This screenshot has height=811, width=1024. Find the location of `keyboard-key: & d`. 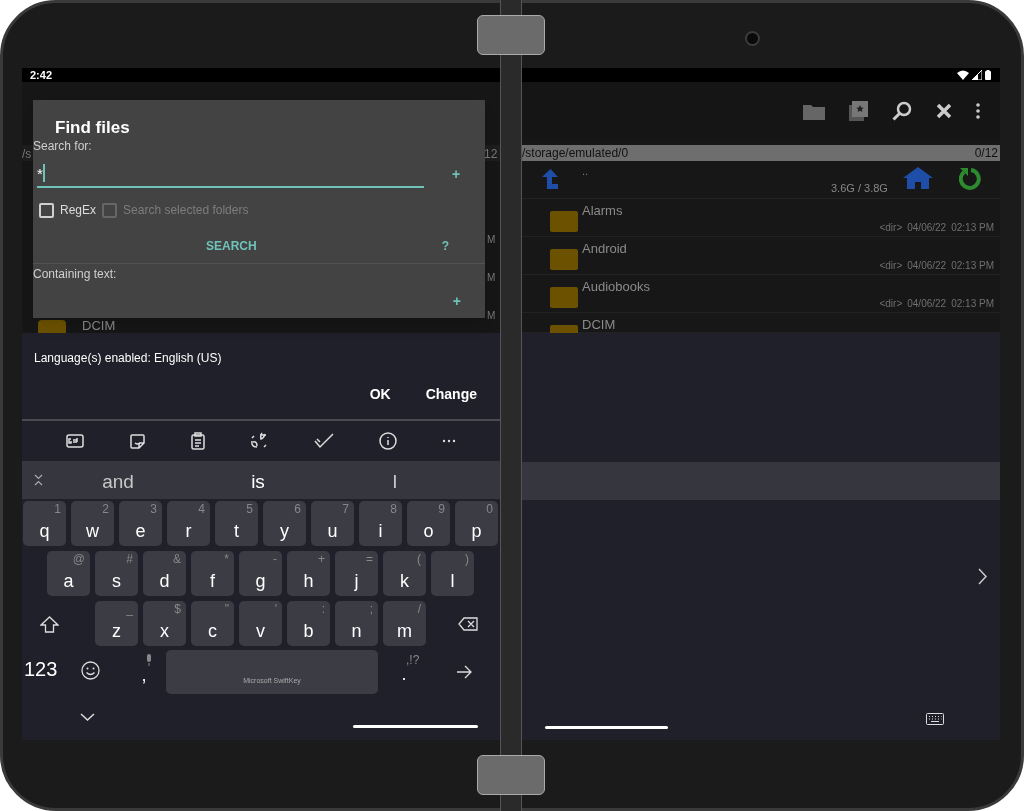

keyboard-key: & d is located at coordinates (164, 573).